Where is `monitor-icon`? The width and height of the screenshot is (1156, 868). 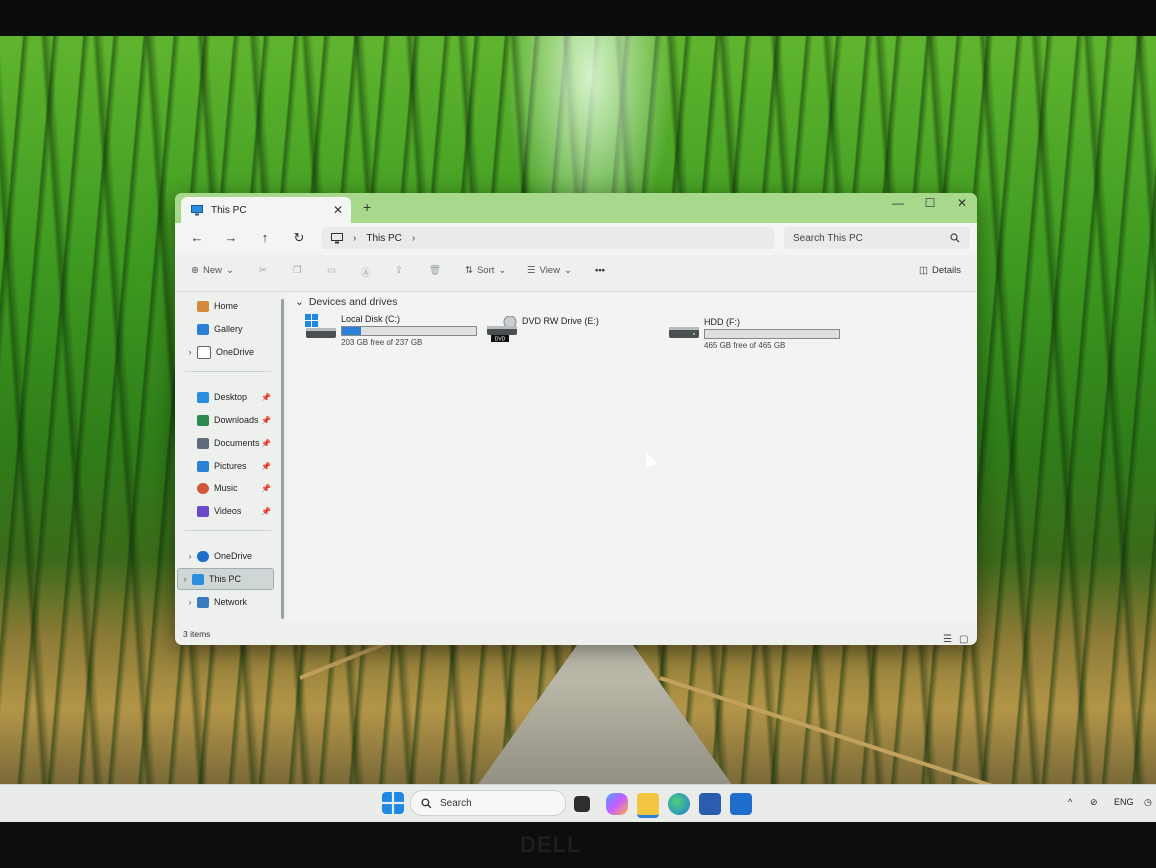
monitor-icon is located at coordinates (337, 237).